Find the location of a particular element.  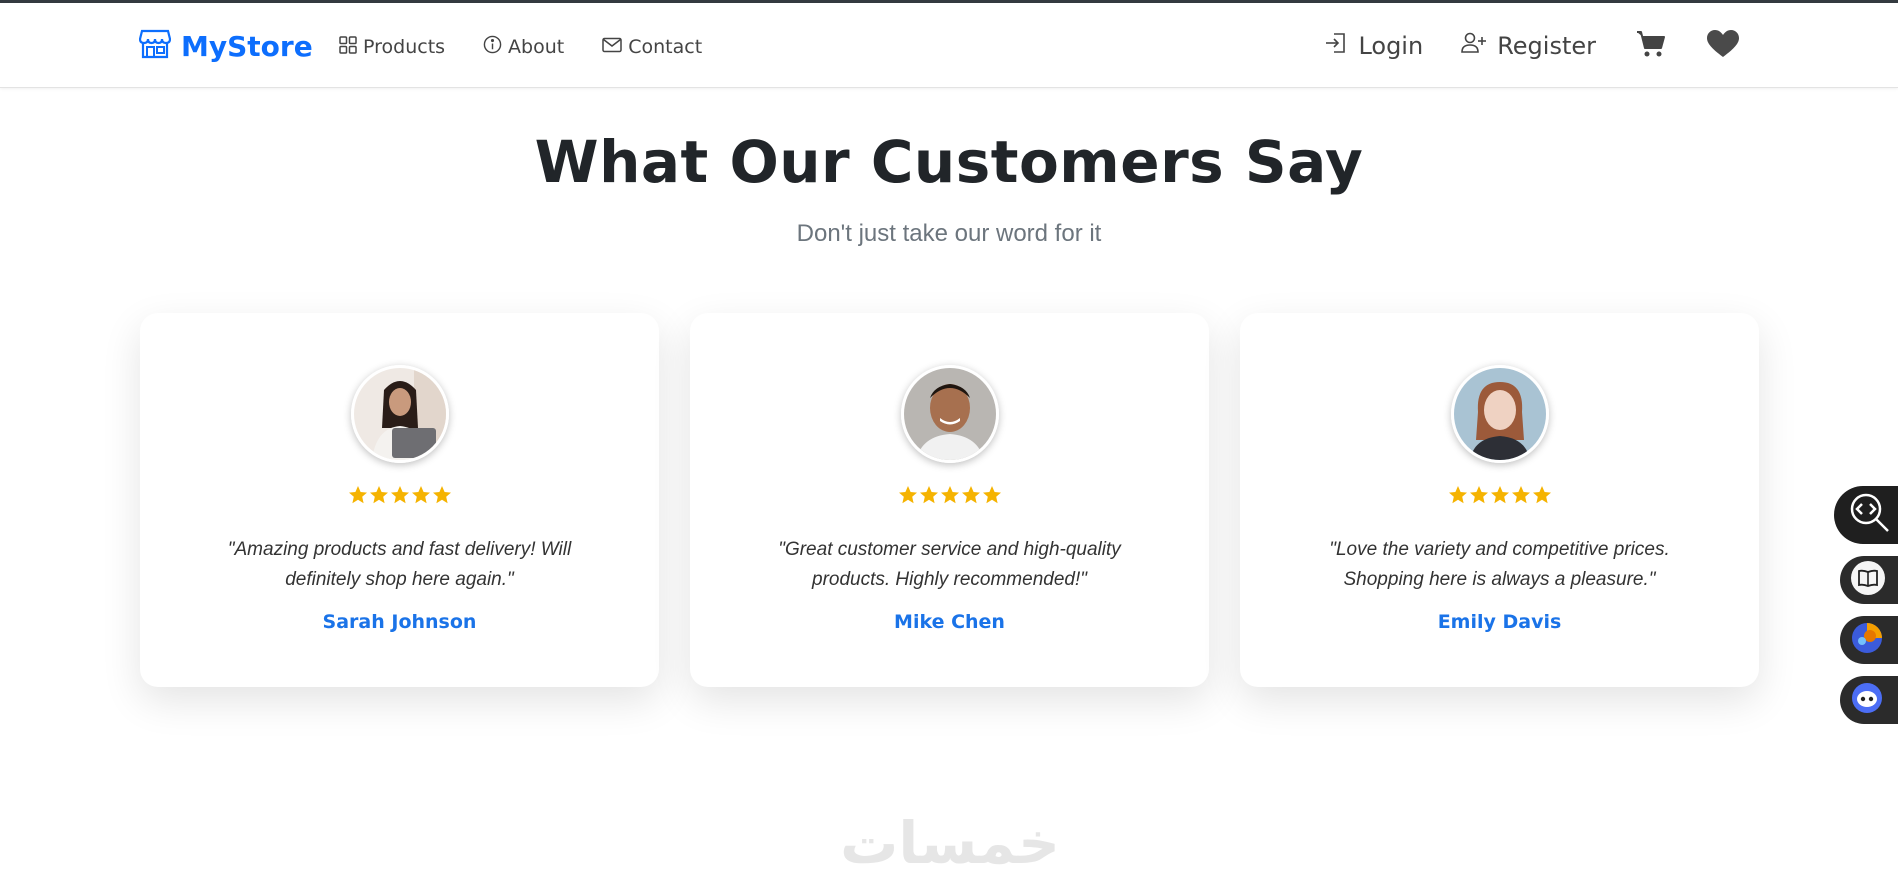

reader-button is located at coordinates (1869, 580).